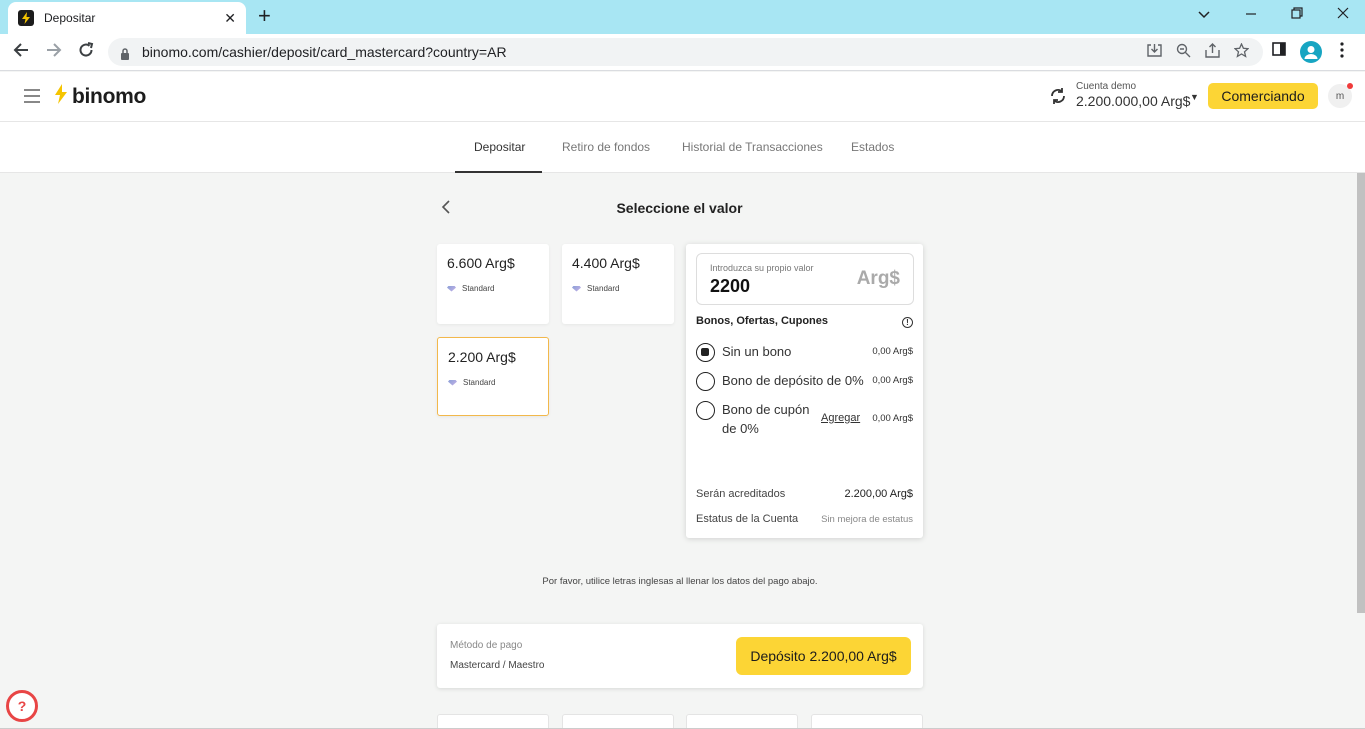 The height and width of the screenshot is (729, 1365). Describe the element at coordinates (705, 381) in the screenshot. I see `radio-deposit-bonus` at that location.